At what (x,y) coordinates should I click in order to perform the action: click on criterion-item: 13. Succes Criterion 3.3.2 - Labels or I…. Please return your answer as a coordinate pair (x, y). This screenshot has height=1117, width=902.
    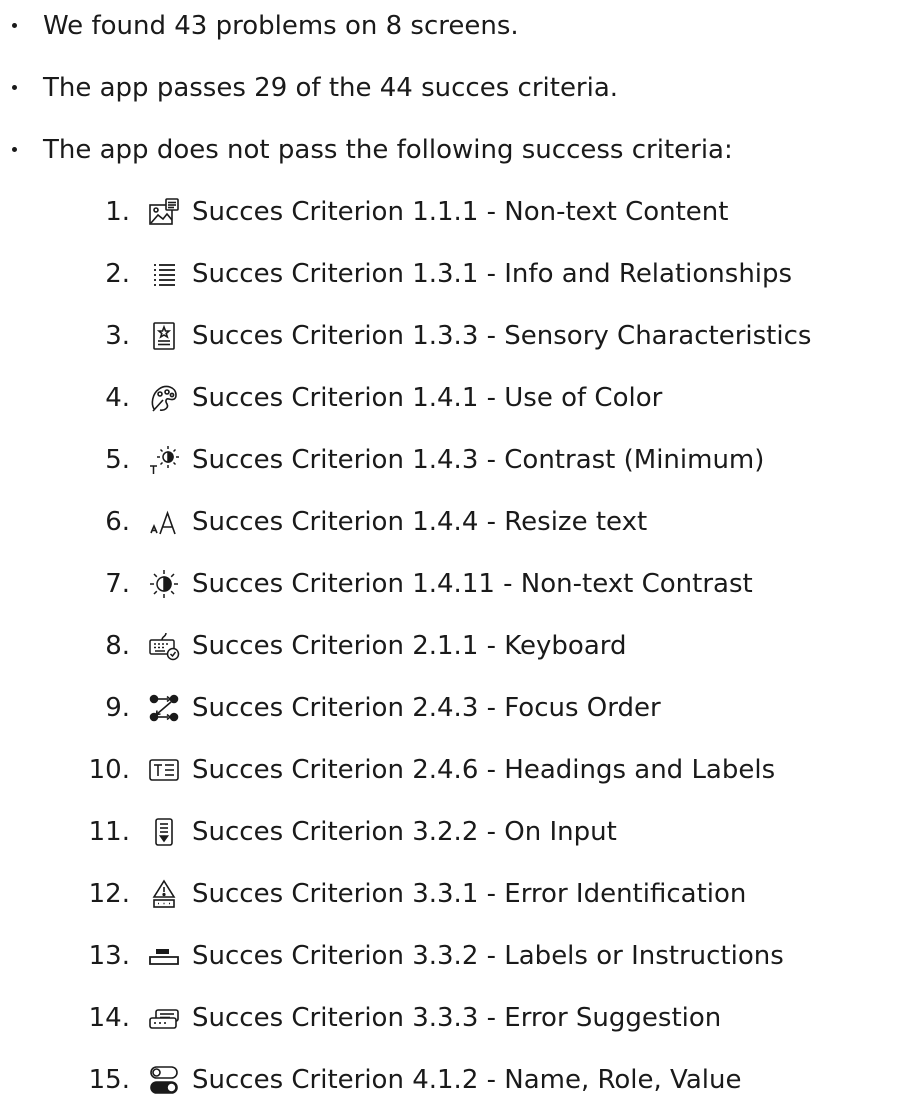
    Looking at the image, I should click on (451, 956).